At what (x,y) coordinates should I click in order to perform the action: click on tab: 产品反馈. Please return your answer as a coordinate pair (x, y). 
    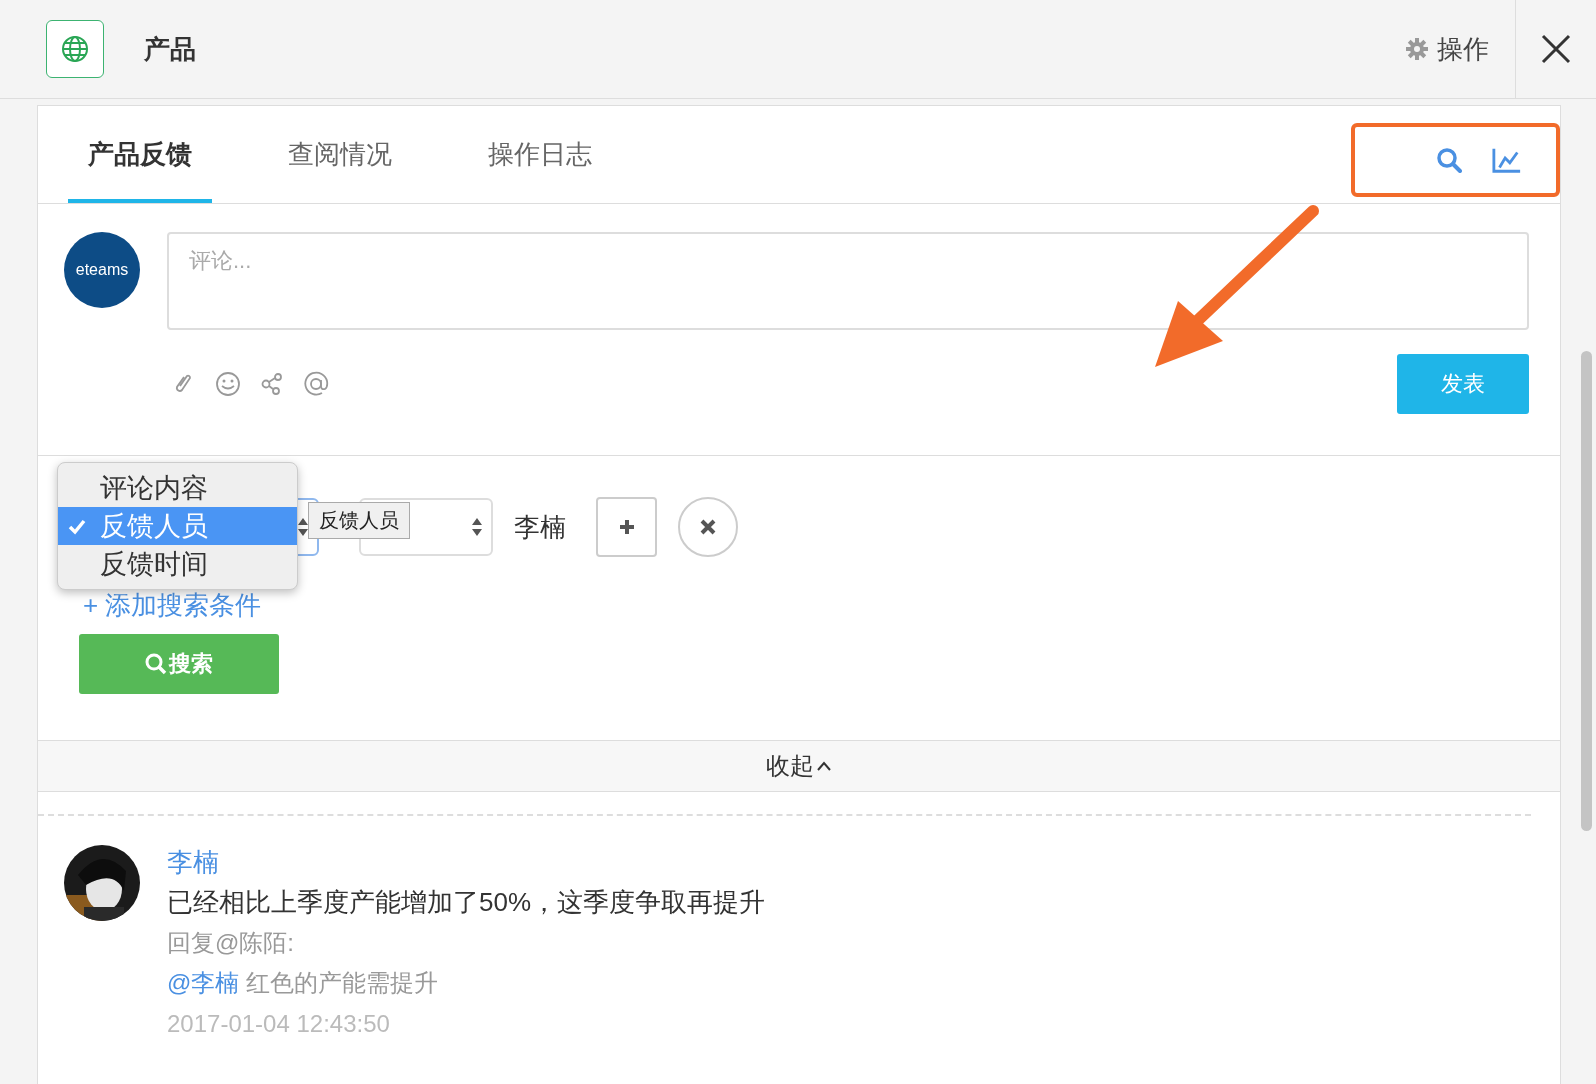
    Looking at the image, I should click on (140, 154).